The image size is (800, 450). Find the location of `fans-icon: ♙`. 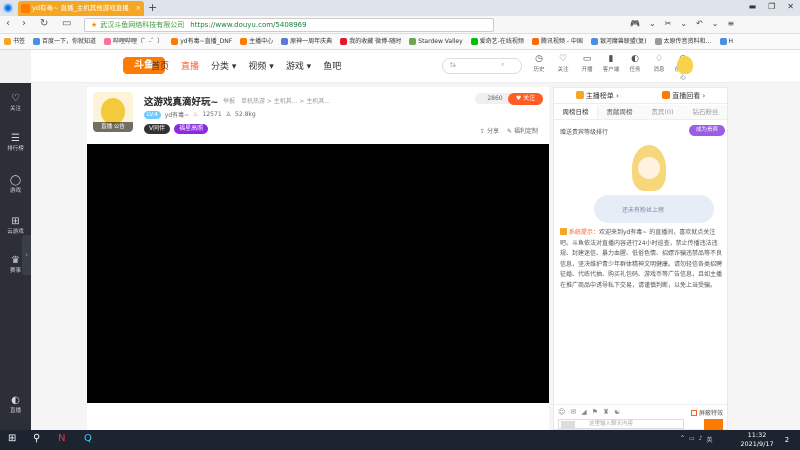

fans-icon: ♙ is located at coordinates (228, 114).